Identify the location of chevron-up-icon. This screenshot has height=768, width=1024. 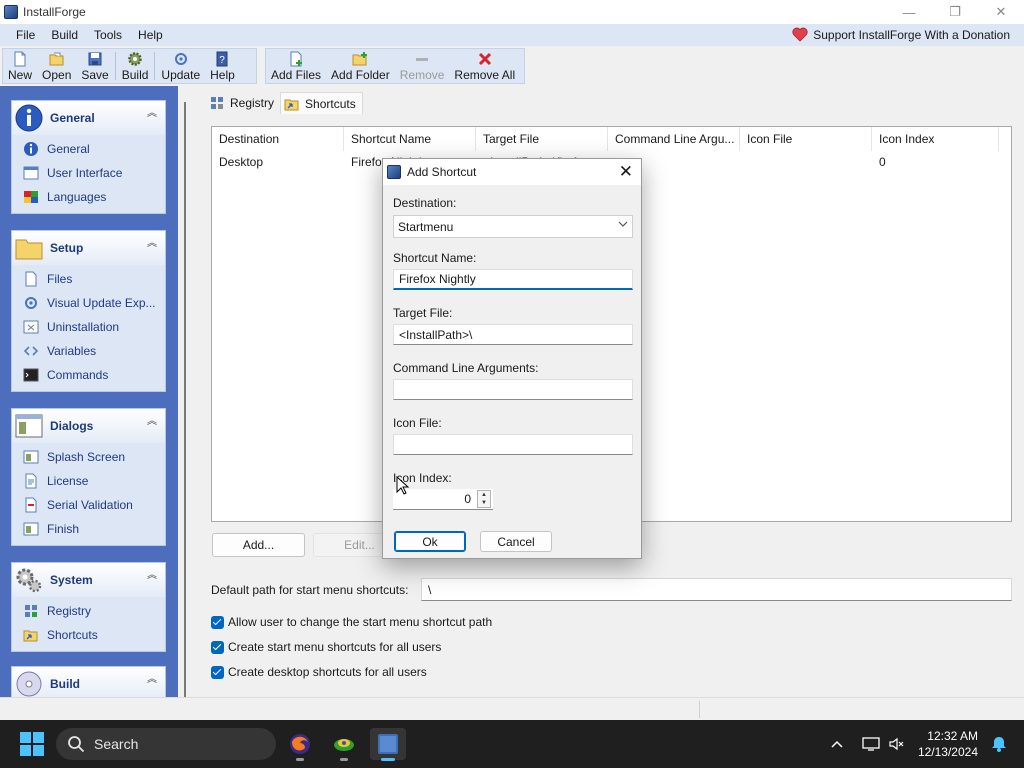
(837, 744).